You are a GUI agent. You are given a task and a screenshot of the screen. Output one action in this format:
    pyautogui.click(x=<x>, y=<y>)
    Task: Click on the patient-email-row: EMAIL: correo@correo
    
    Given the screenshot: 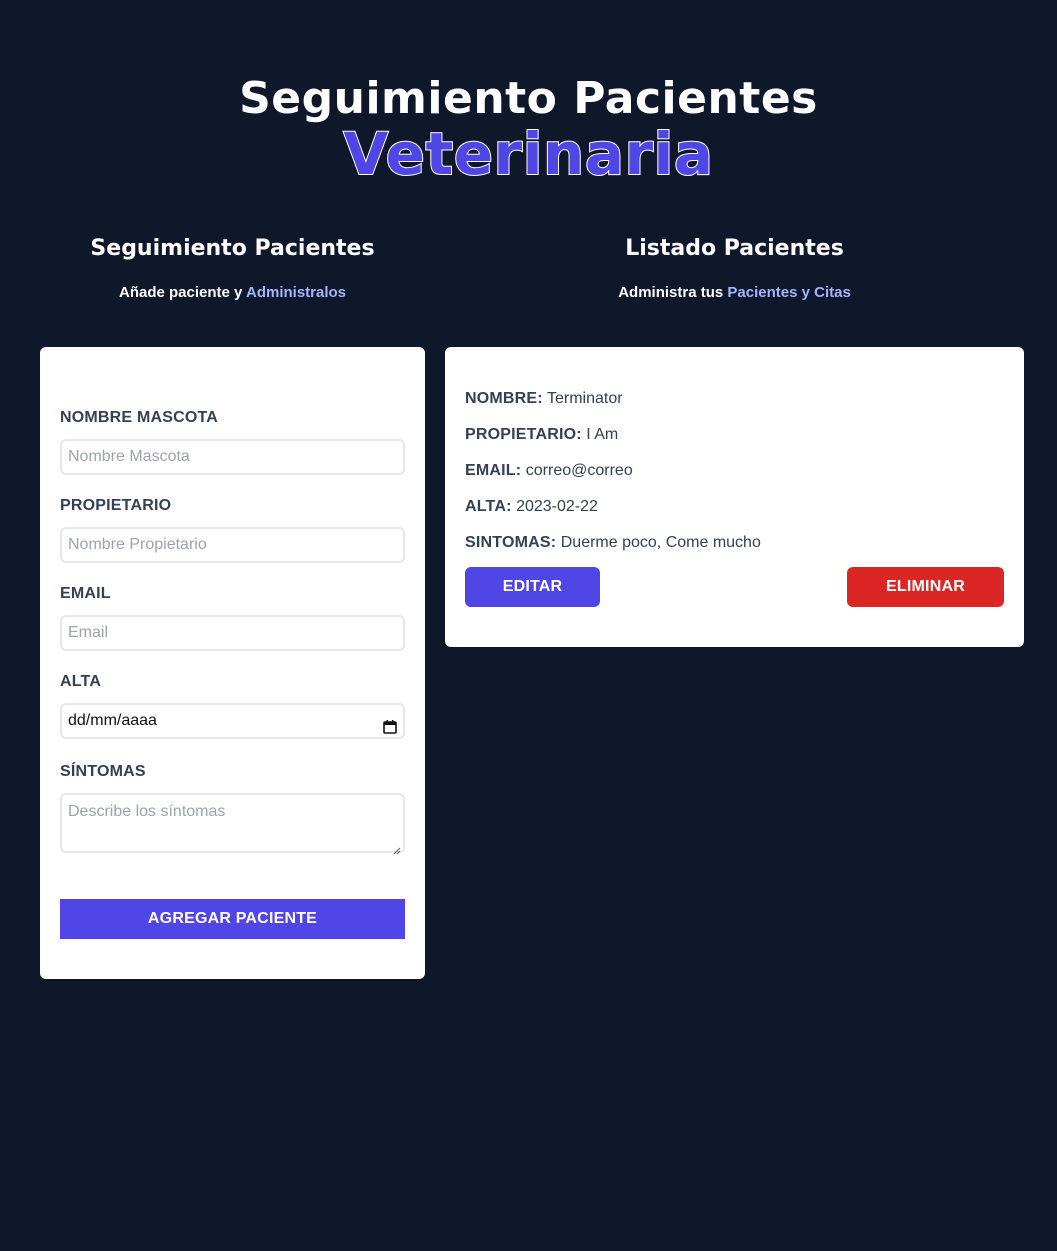 What is the action you would take?
    pyautogui.click(x=549, y=471)
    